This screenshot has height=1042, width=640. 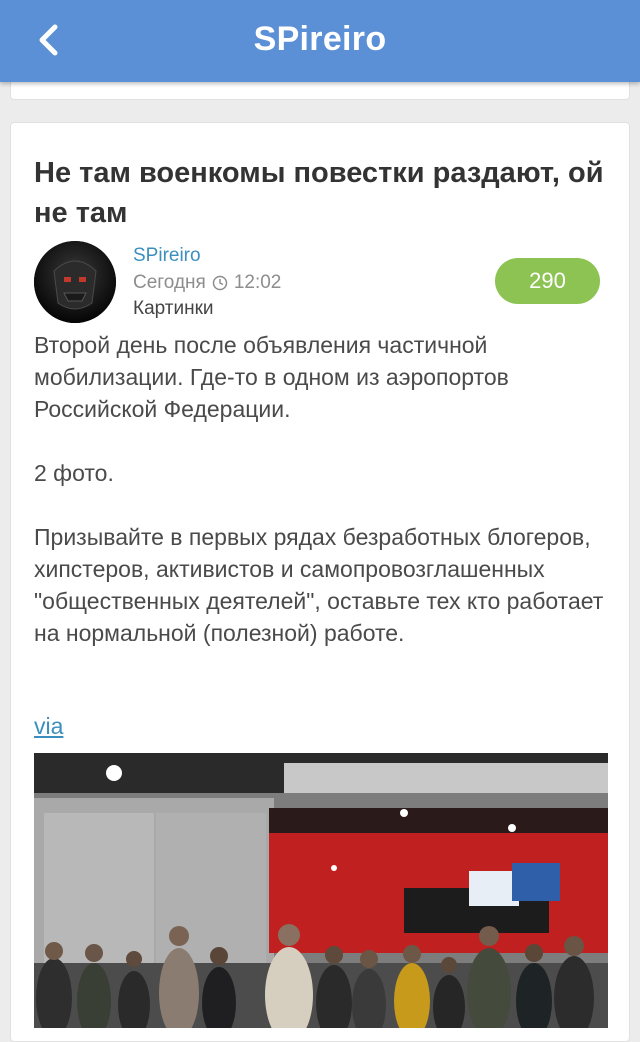 I want to click on post-time: 12:02, so click(x=257, y=282).